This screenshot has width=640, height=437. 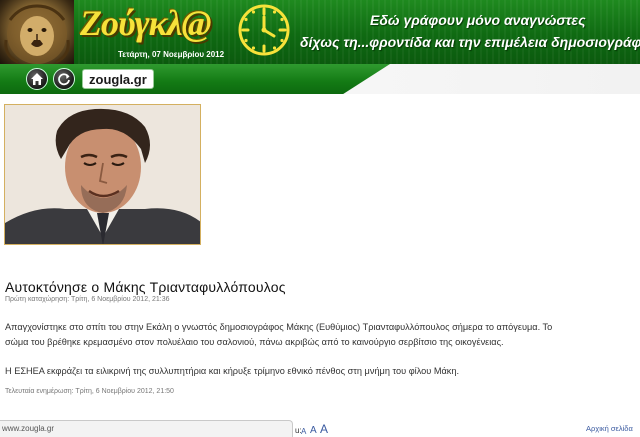 I want to click on portrait-photo-icon, so click(x=102, y=174).